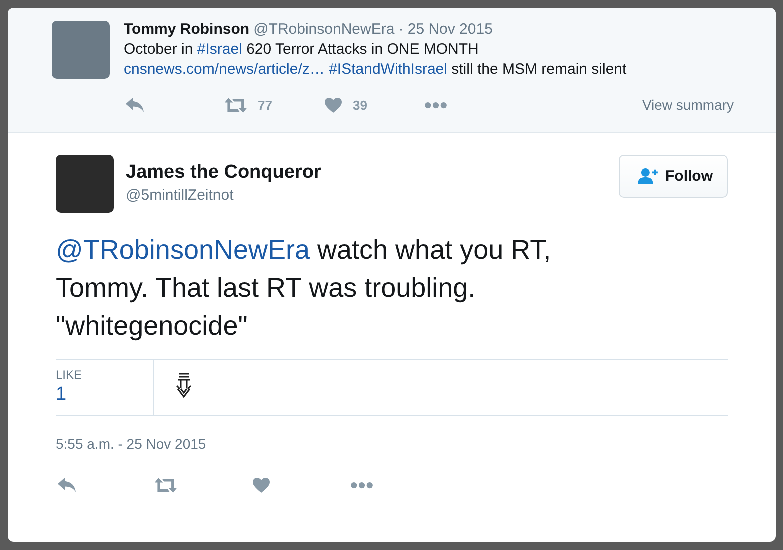 The image size is (783, 550). I want to click on tweet-text: October in #Israel 620 Terror Attacks in ONE MONTH cnsnews.com/news/article/z… #IStandWithIsrael still the MSM remain silent, so click(376, 60).